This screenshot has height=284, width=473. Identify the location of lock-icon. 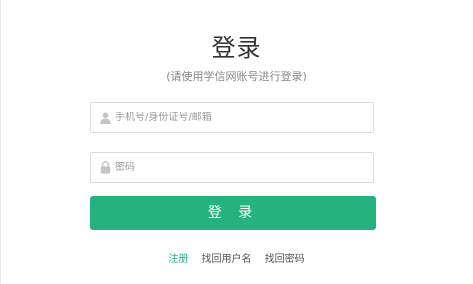
(105, 168).